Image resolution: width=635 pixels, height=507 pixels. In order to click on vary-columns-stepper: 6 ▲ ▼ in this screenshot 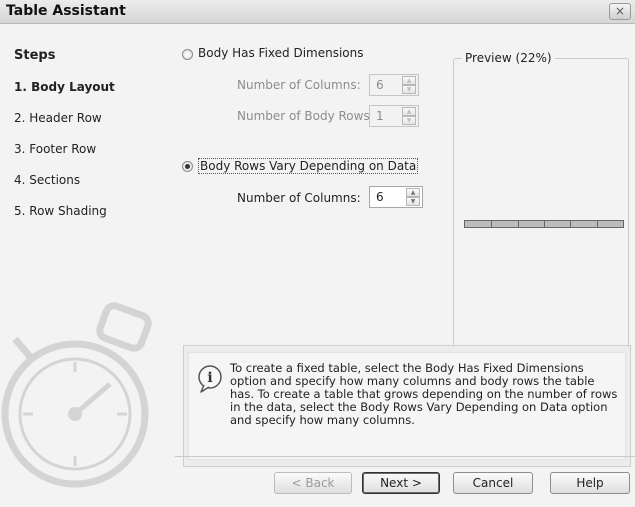, I will do `click(396, 197)`.